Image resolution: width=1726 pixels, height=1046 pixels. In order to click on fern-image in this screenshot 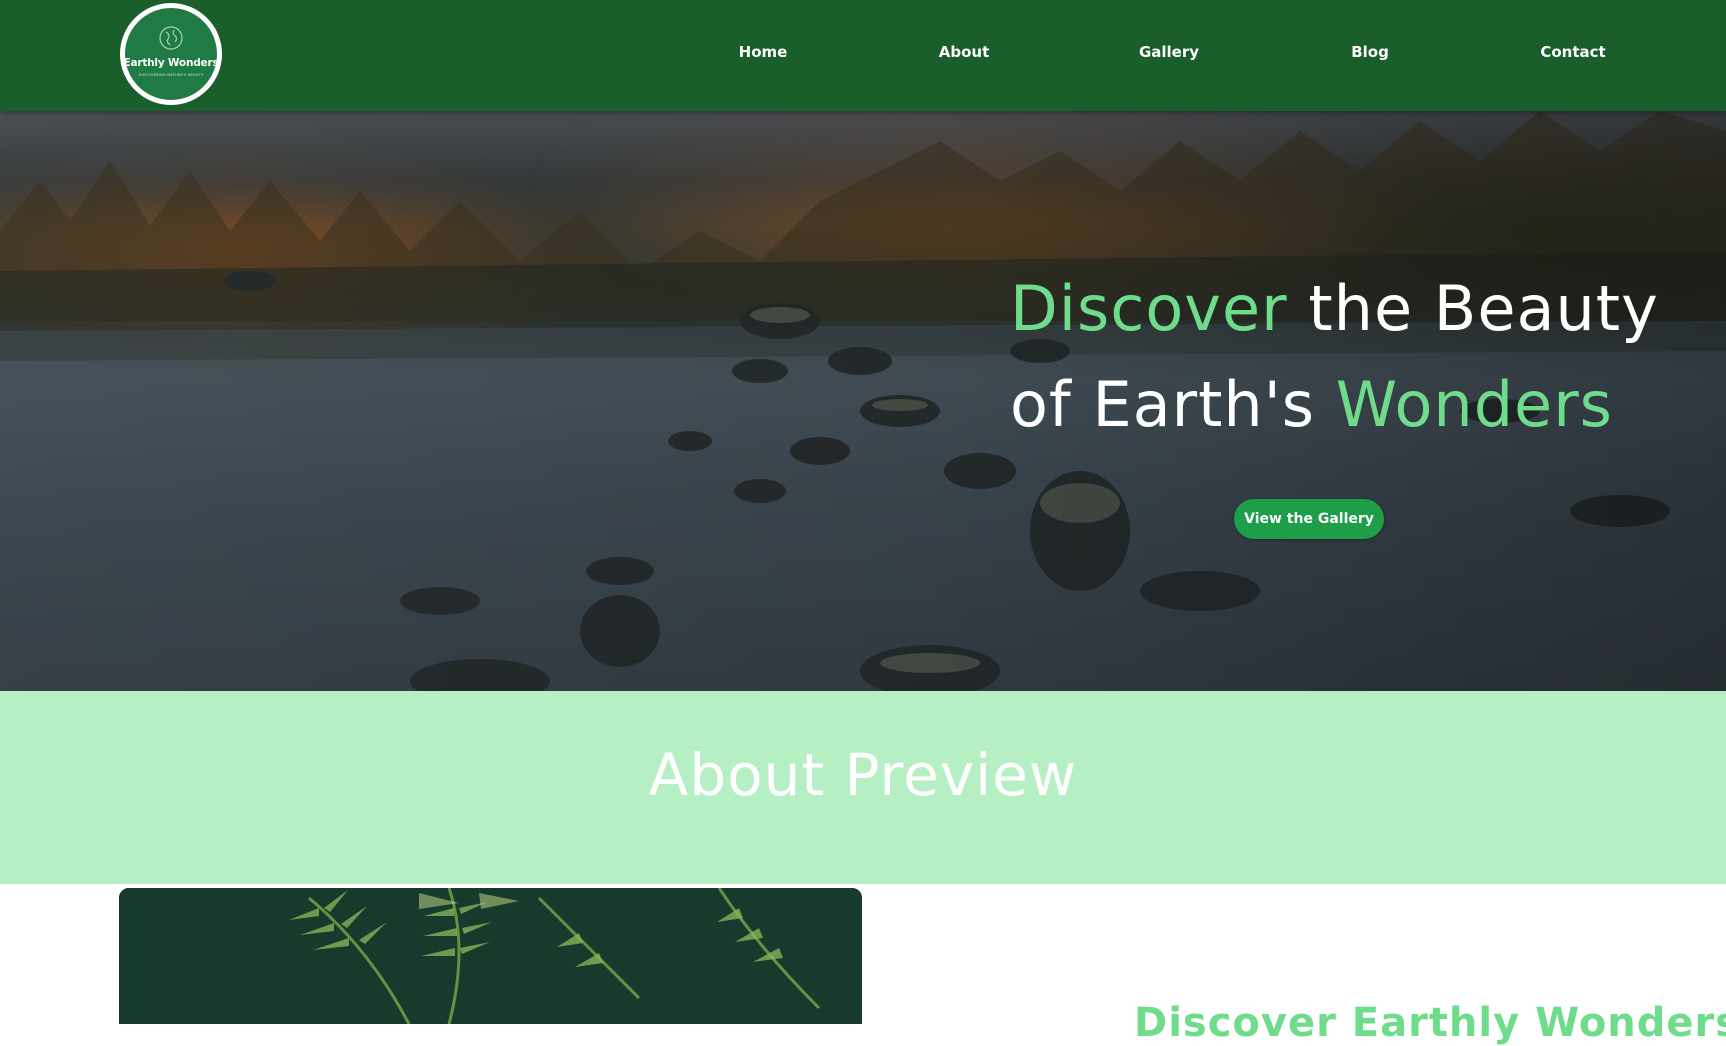, I will do `click(490, 956)`.